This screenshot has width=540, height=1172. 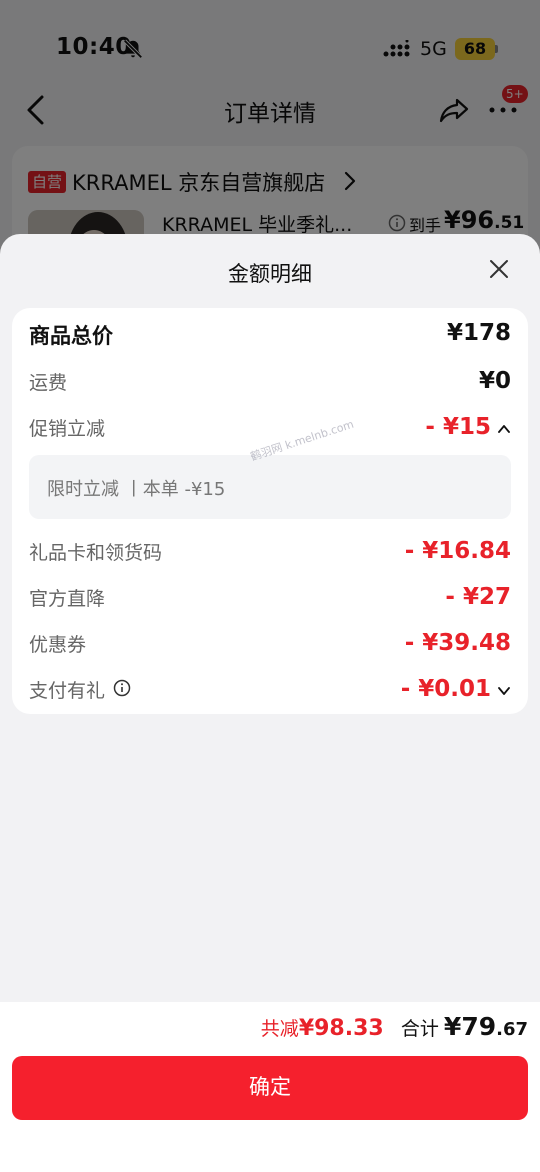 I want to click on row-official-discount: 官方直降 - ¥27, so click(x=270, y=601).